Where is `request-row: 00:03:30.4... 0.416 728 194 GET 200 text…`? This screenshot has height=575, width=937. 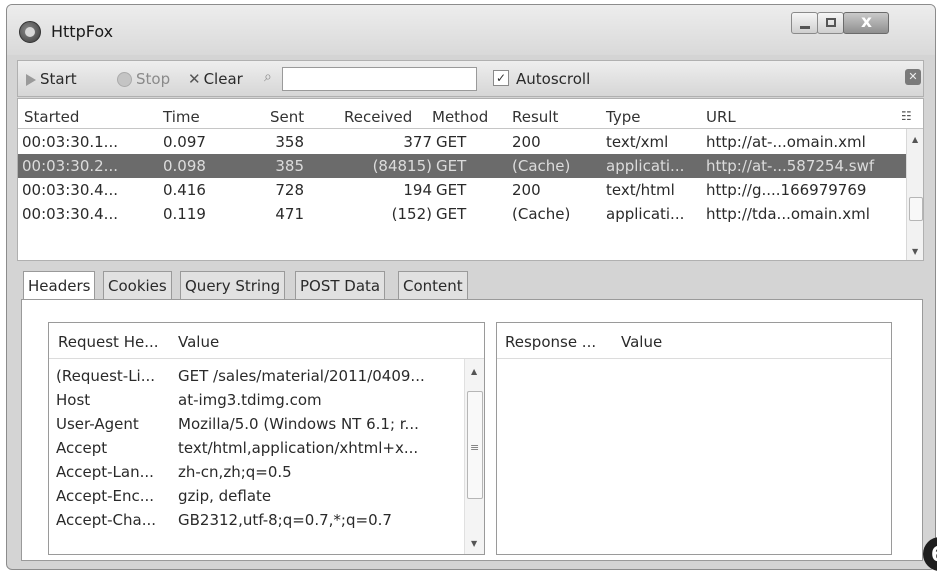 request-row: 00:03:30.4... 0.416 728 194 GET 200 text… is located at coordinates (462, 190).